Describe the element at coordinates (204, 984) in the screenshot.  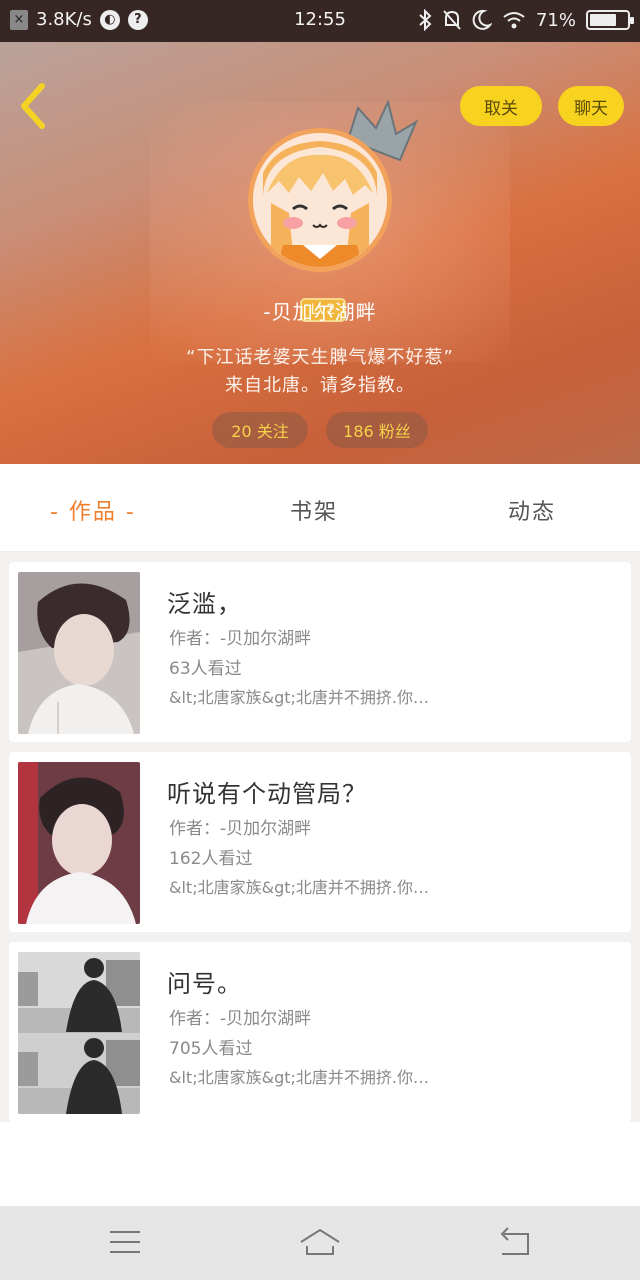
I see `book-title: 问号。` at that location.